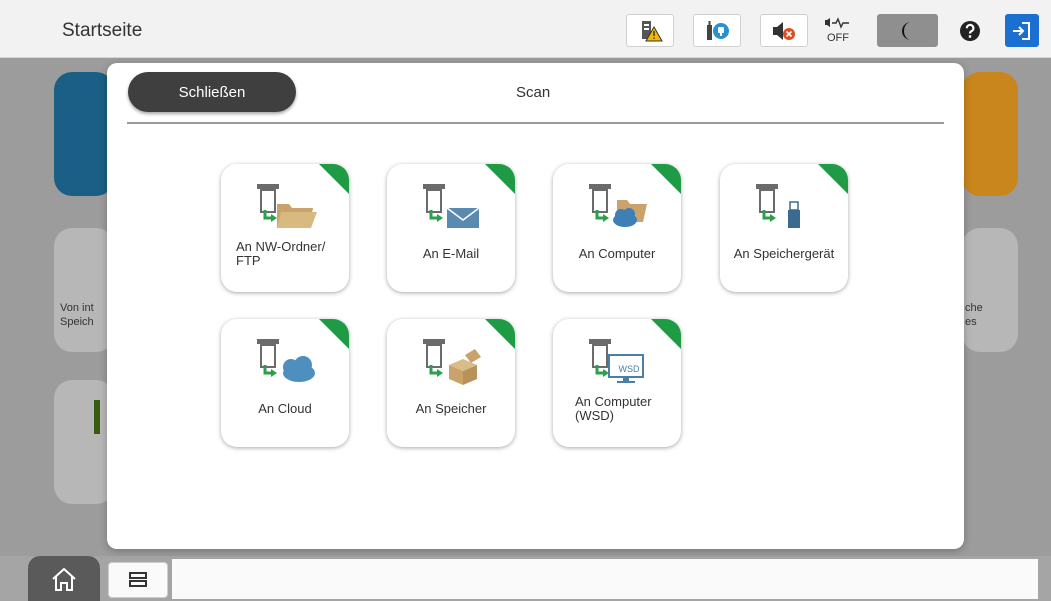 The width and height of the screenshot is (1051, 601). I want to click on job-status-icon, so click(138, 579).